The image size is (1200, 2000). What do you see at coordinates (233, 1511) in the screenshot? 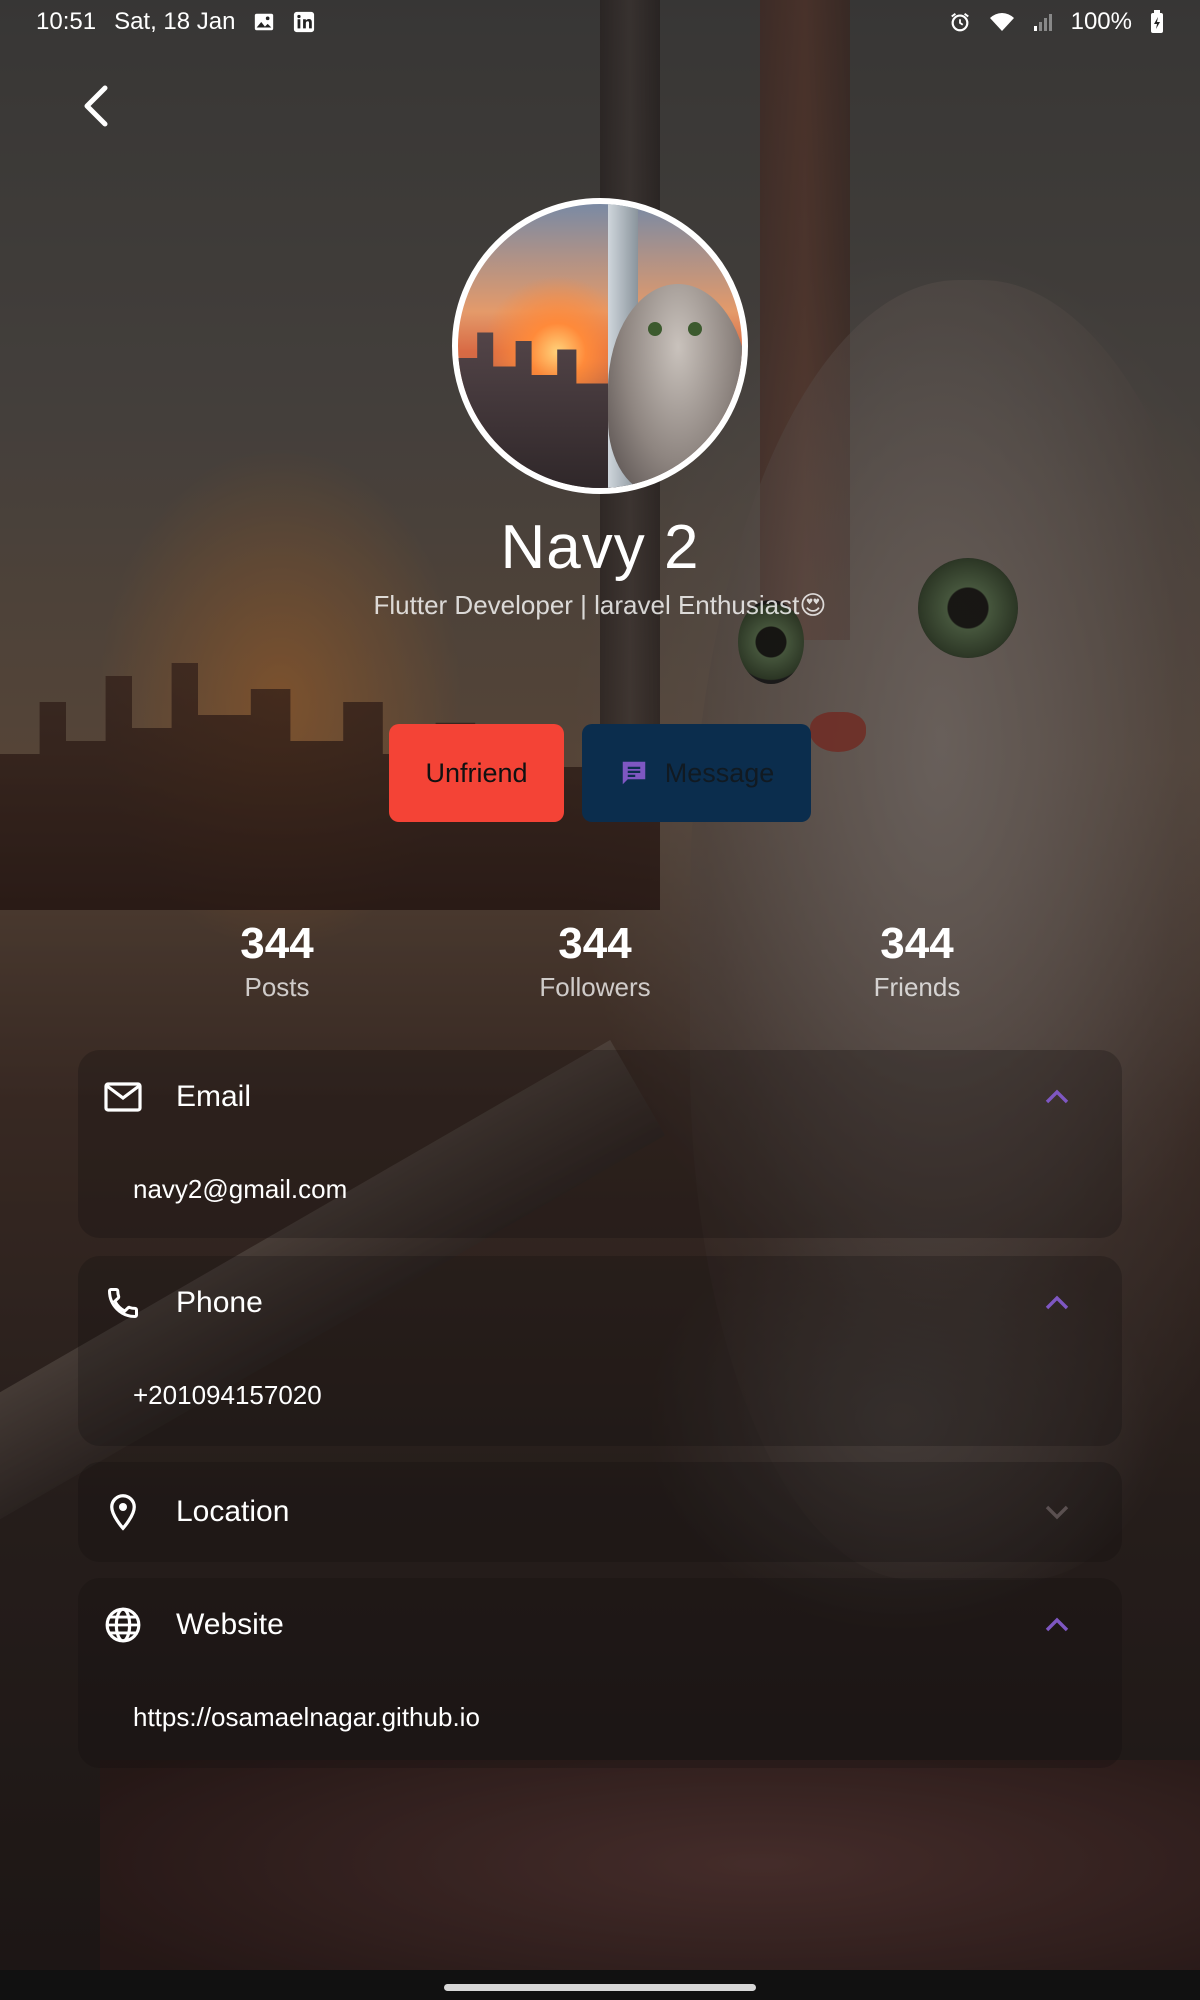
I see `location-title: Location` at bounding box center [233, 1511].